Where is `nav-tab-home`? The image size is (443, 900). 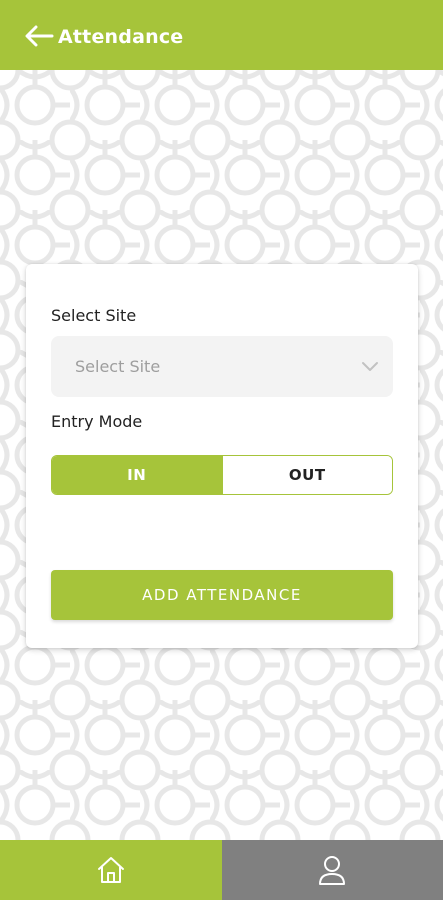
nav-tab-home is located at coordinates (111, 870).